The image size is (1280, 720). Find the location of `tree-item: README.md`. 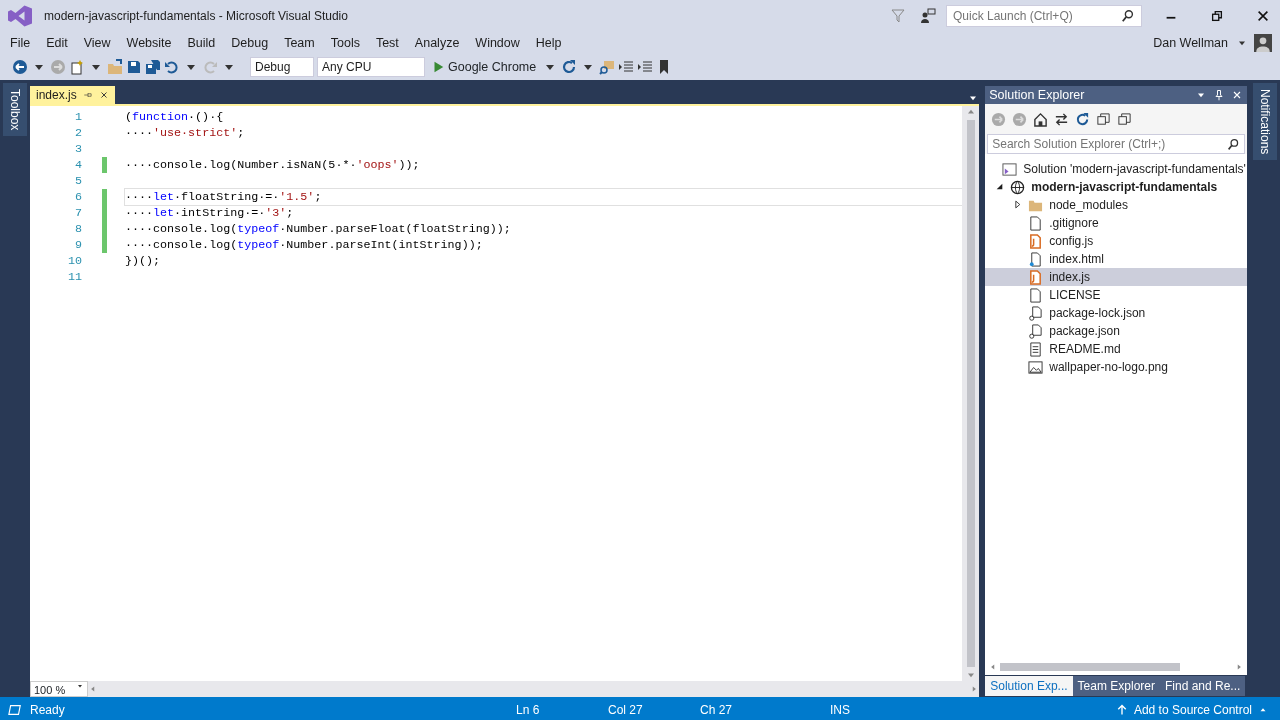

tree-item: README.md is located at coordinates (1116, 349).